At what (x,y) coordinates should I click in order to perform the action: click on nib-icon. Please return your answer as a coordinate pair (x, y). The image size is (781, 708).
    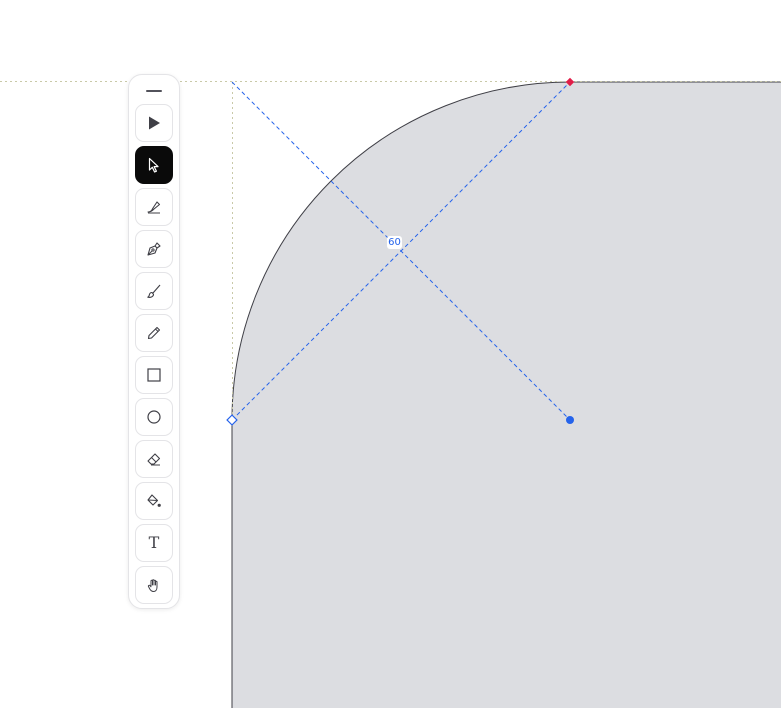
    Looking at the image, I should click on (154, 207).